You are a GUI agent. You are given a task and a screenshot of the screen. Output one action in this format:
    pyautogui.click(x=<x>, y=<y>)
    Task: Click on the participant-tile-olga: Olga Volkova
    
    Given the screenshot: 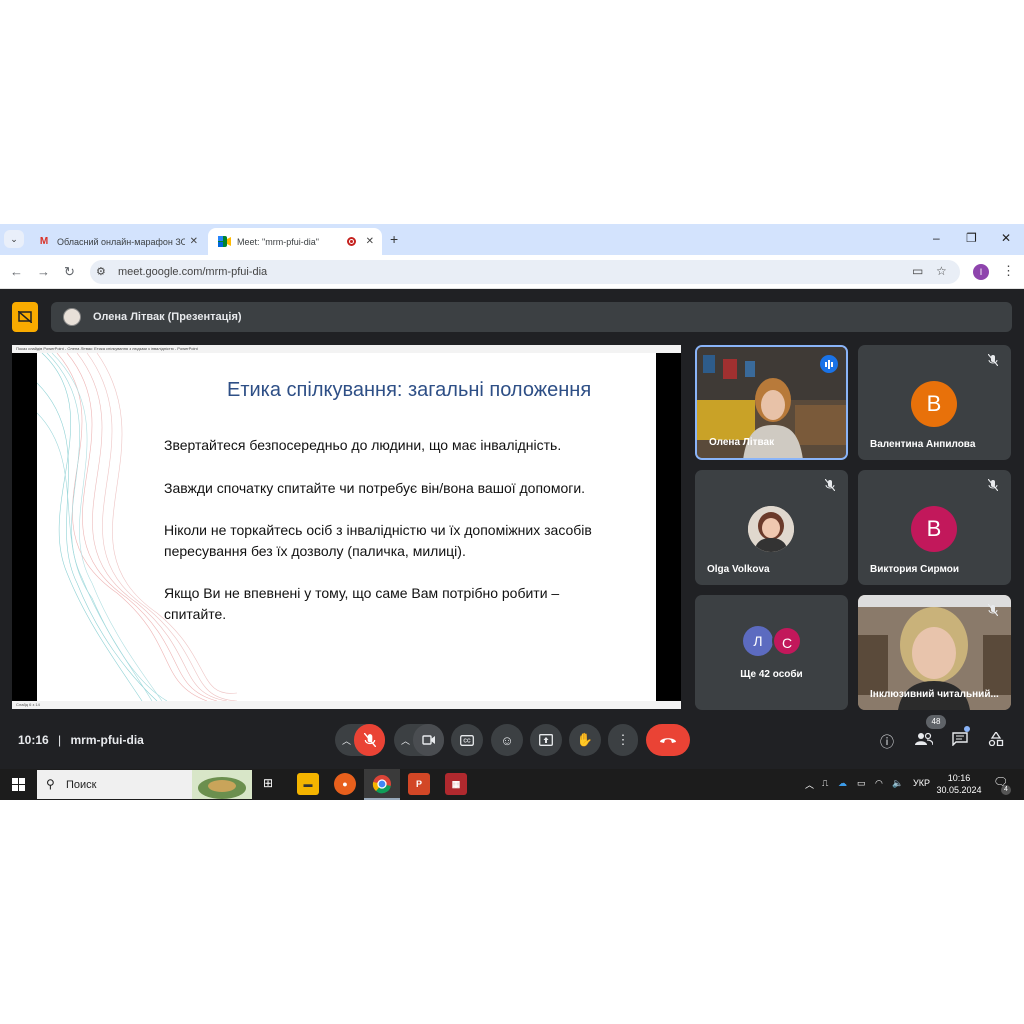 What is the action you would take?
    pyautogui.click(x=771, y=527)
    